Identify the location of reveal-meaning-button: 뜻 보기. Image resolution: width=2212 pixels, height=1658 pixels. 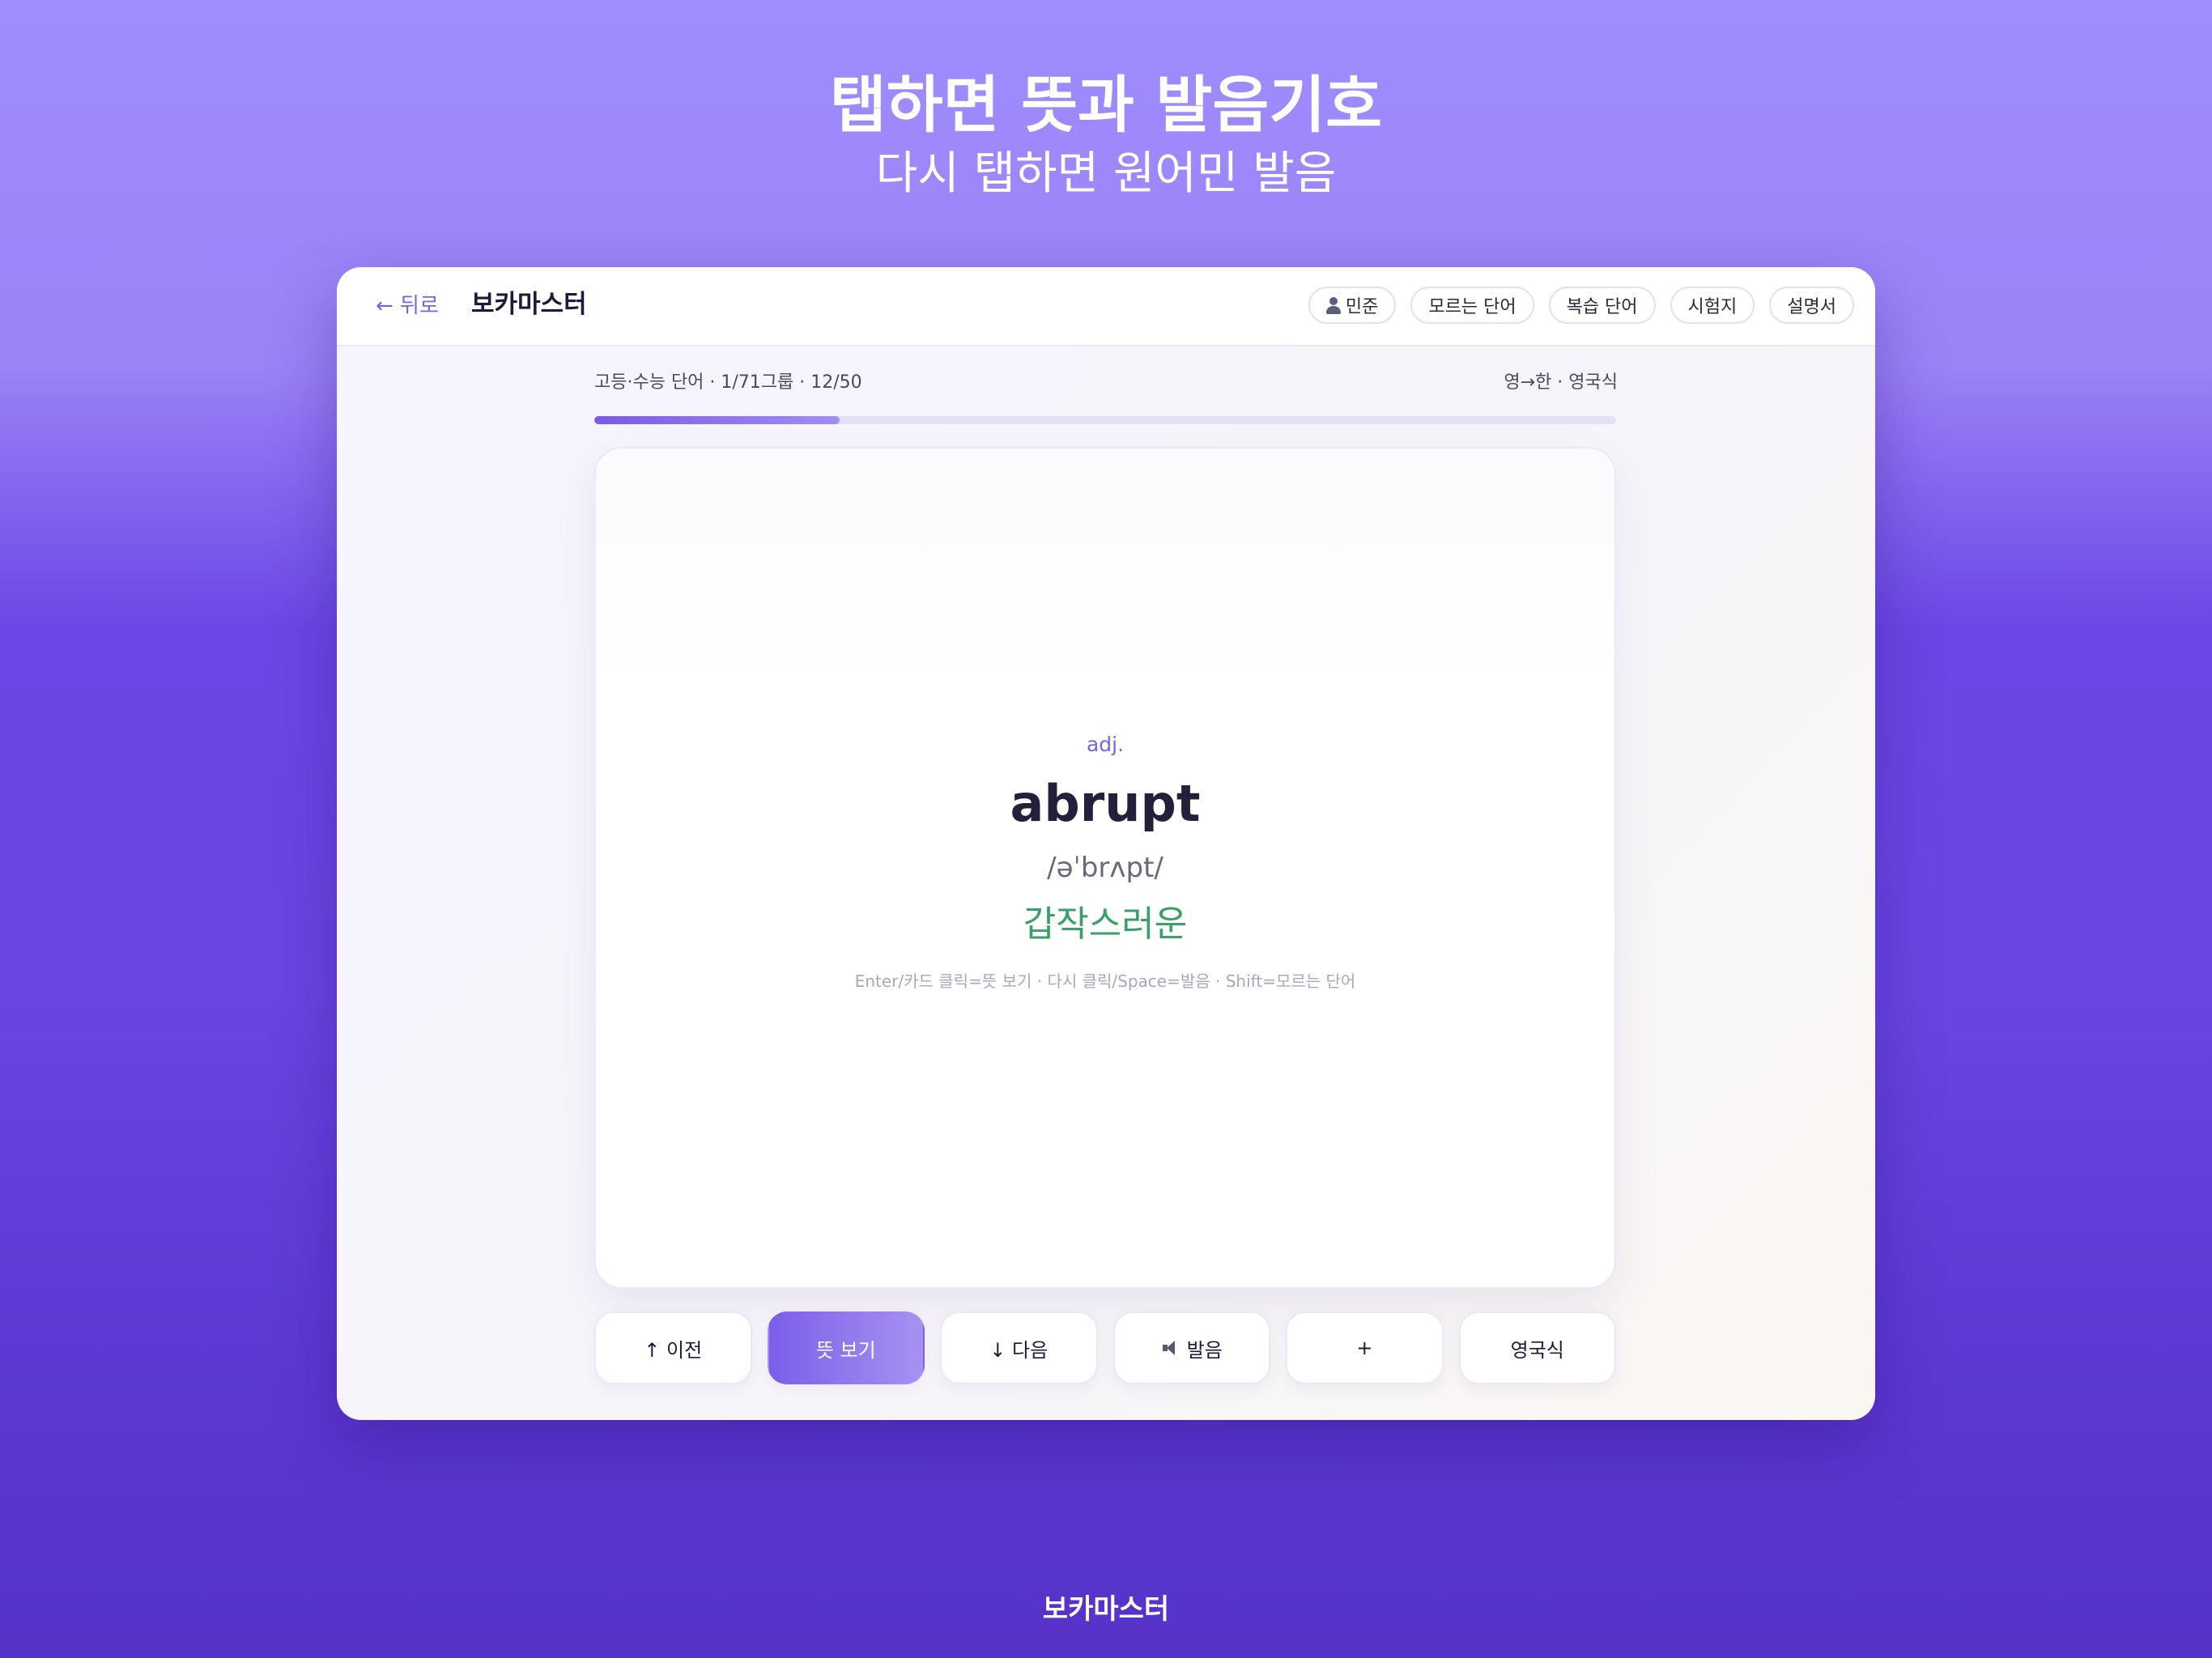
(846, 1348).